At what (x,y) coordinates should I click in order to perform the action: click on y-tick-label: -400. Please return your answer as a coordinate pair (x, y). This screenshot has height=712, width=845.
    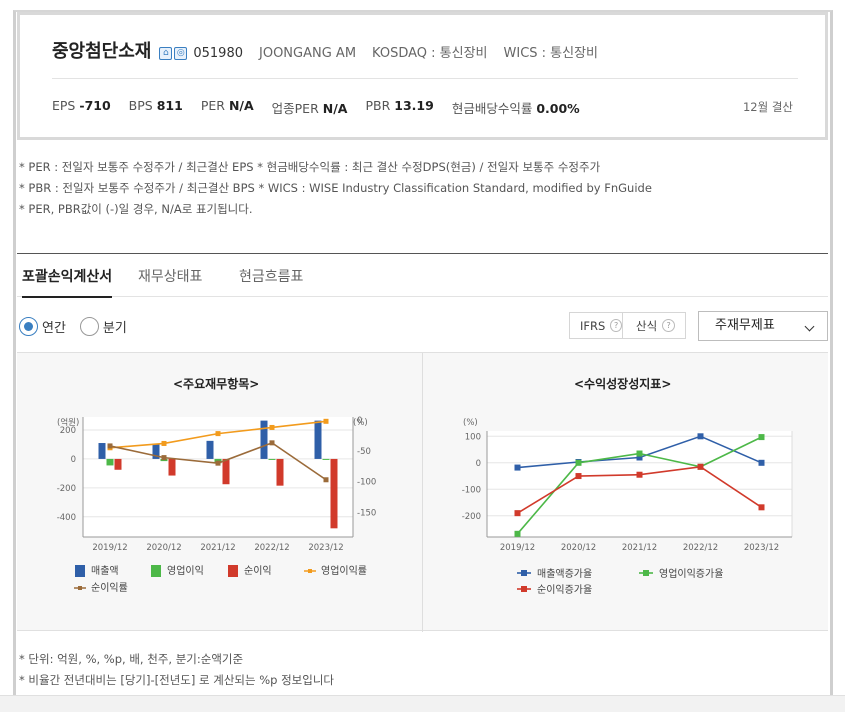
    Looking at the image, I should click on (66, 518).